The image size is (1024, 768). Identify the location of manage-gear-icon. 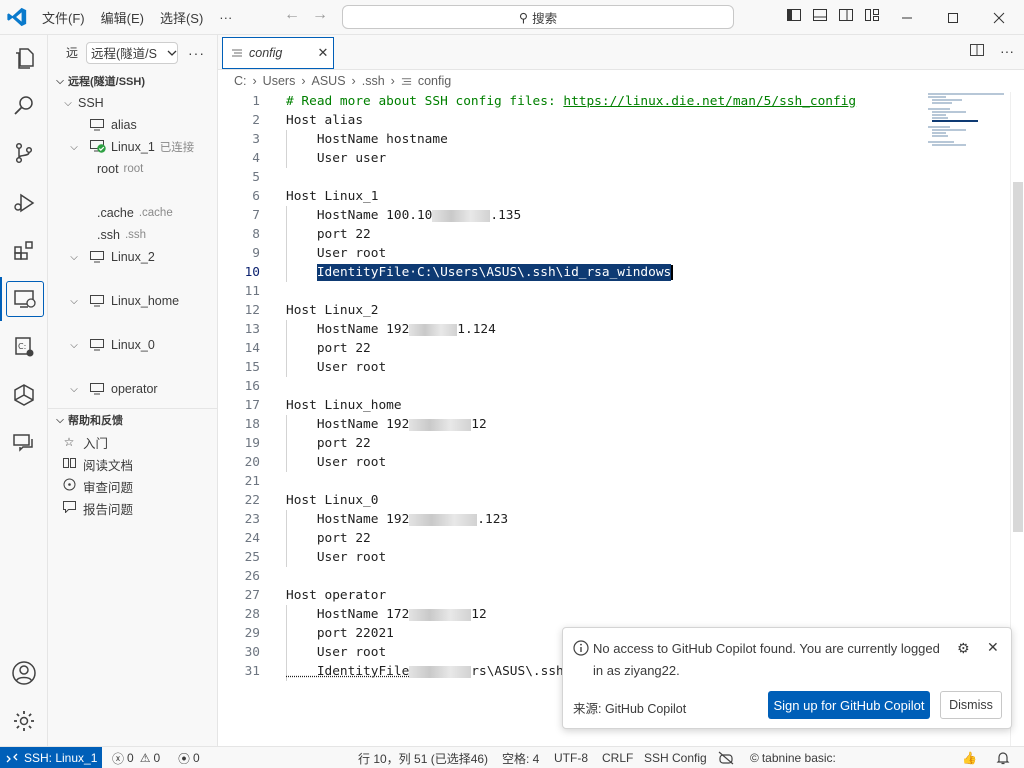
(24, 721).